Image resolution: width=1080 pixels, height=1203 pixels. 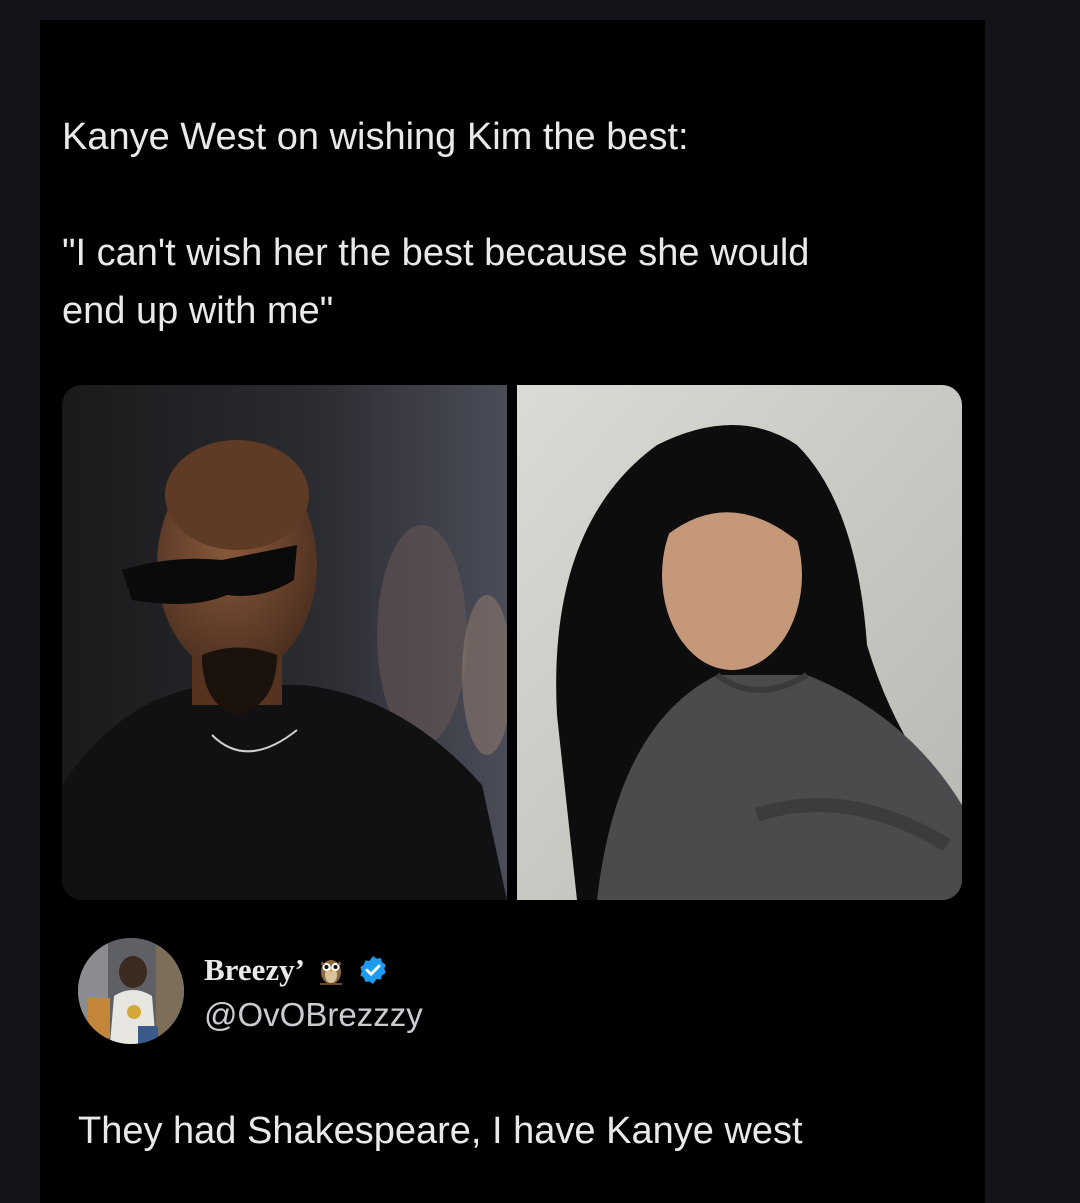 I want to click on reply-author: Breezy’ @OvOBrezzzy, so click(x=378, y=993).